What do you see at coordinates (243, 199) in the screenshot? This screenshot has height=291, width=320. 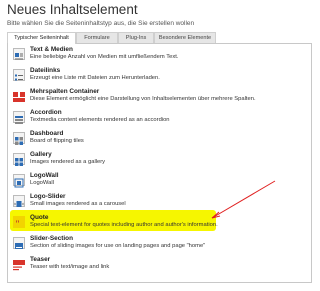 I see `annotation-arrow` at bounding box center [243, 199].